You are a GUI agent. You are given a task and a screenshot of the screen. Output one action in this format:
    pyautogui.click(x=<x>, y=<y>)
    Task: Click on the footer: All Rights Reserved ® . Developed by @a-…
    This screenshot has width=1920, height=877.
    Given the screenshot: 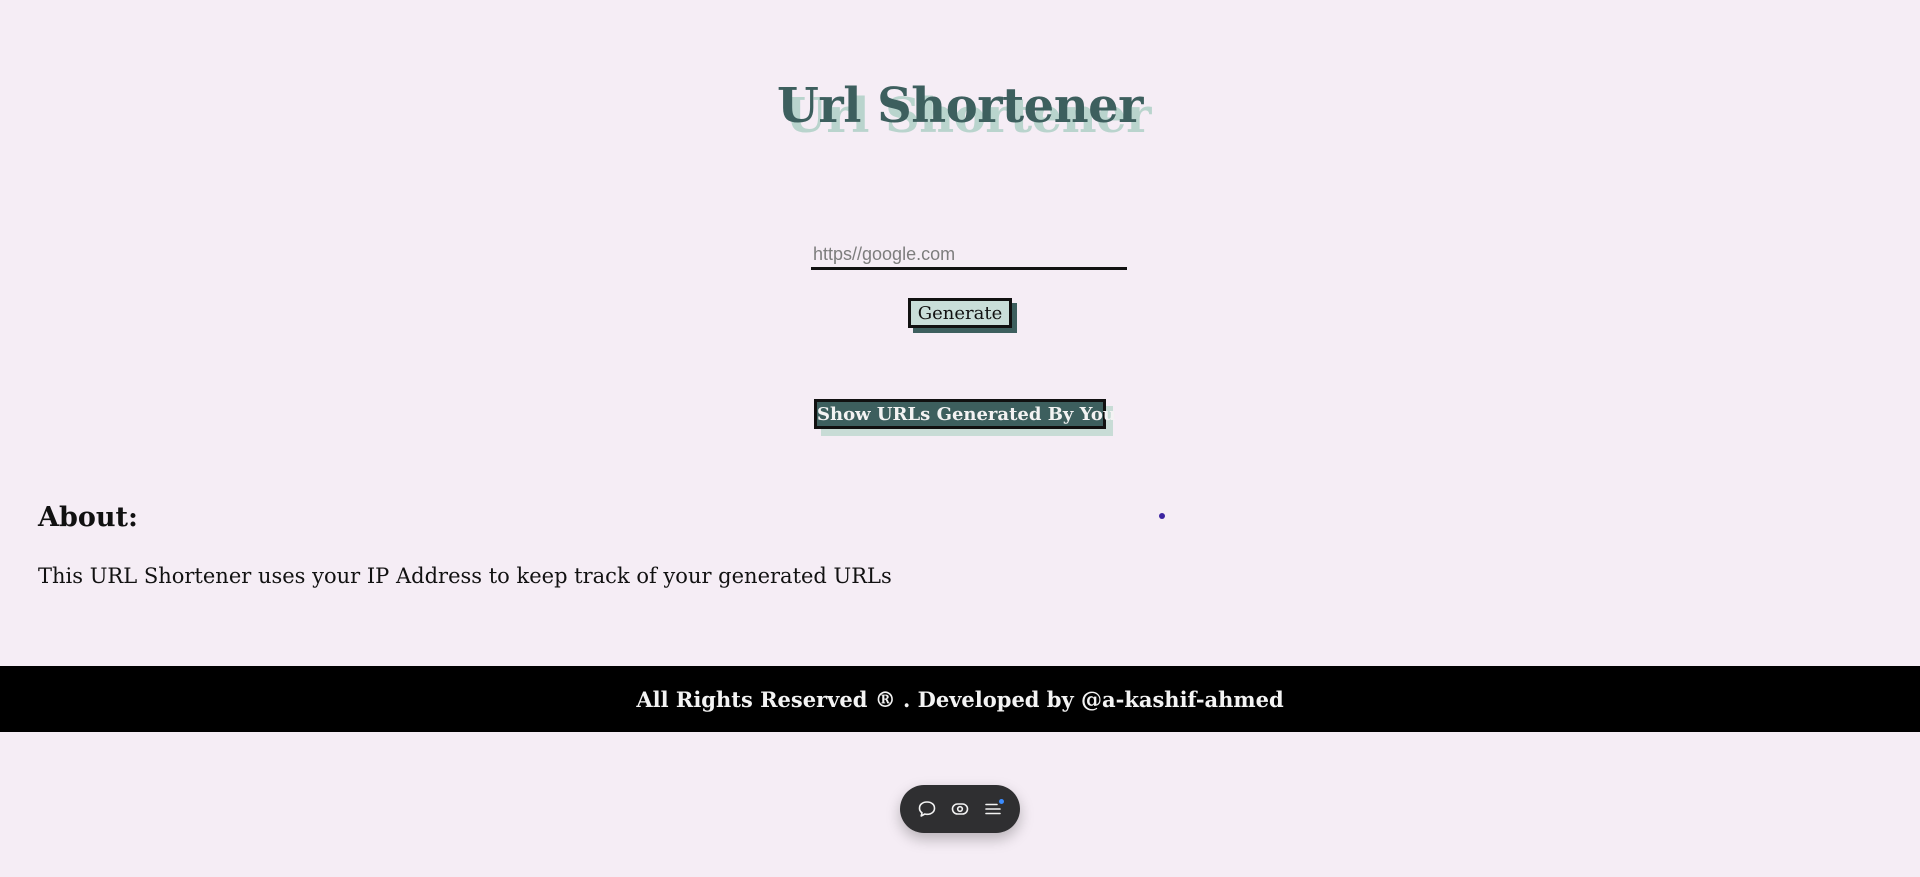 What is the action you would take?
    pyautogui.click(x=960, y=699)
    